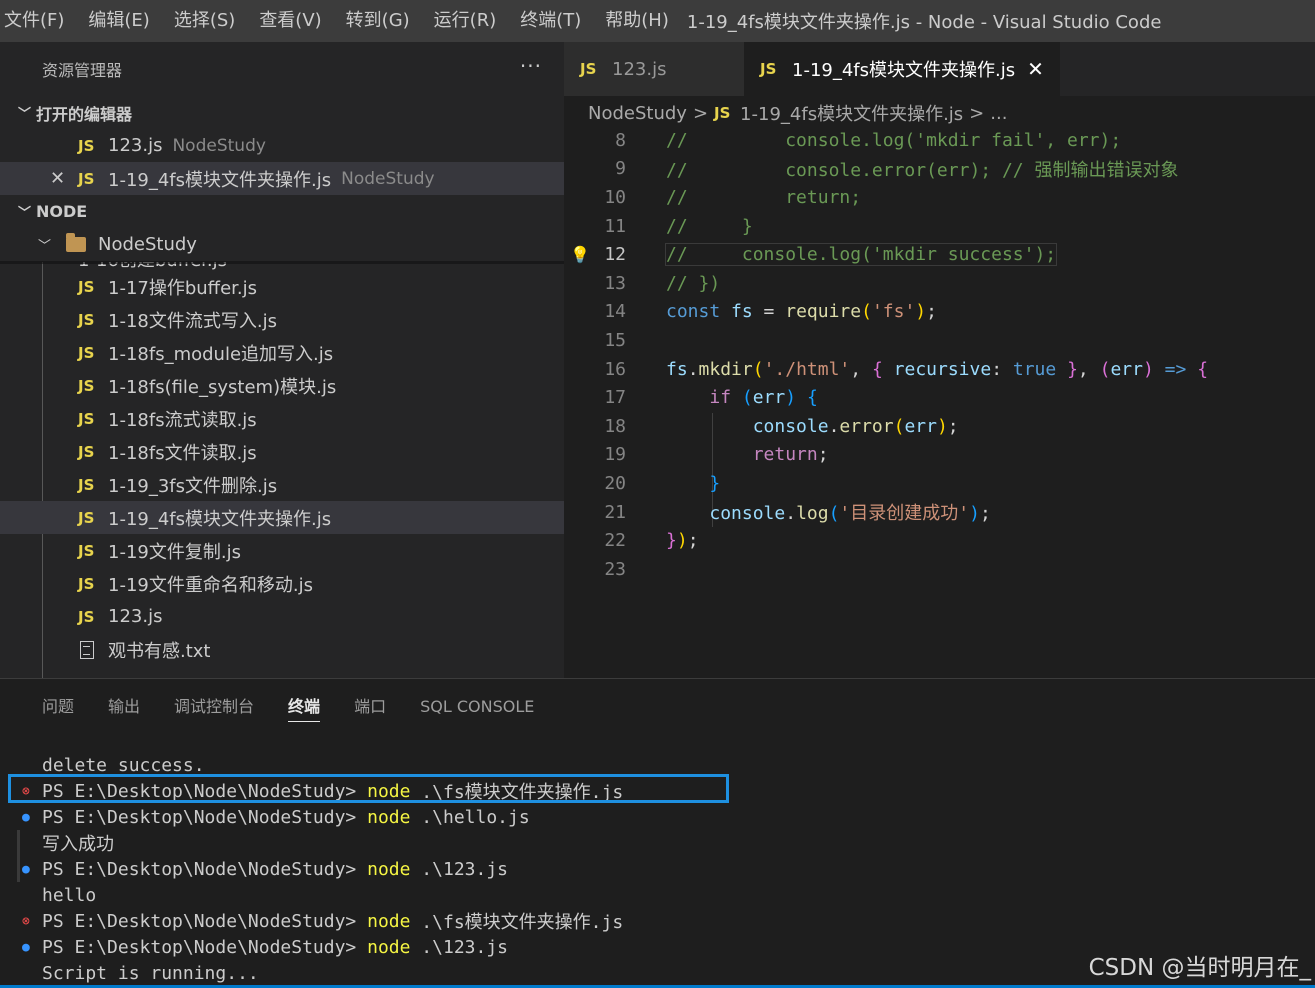  I want to click on line-number: 15, so click(615, 340).